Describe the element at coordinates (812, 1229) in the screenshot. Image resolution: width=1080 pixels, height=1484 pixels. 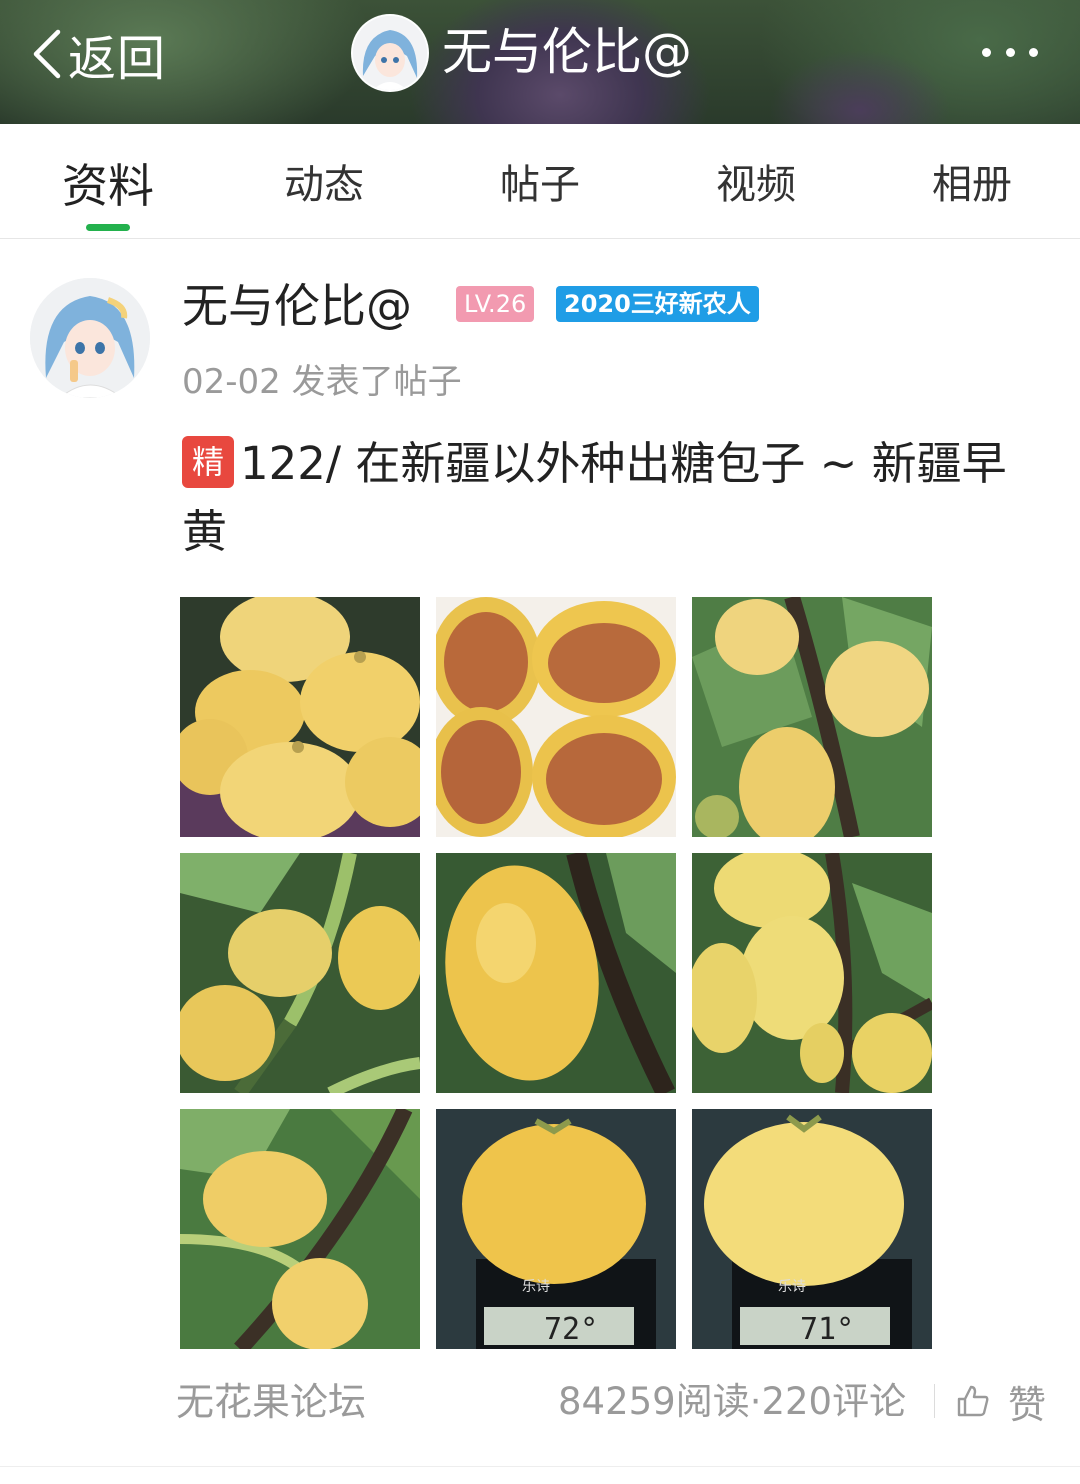
I see `post-image-9: 乐诗 71°` at that location.